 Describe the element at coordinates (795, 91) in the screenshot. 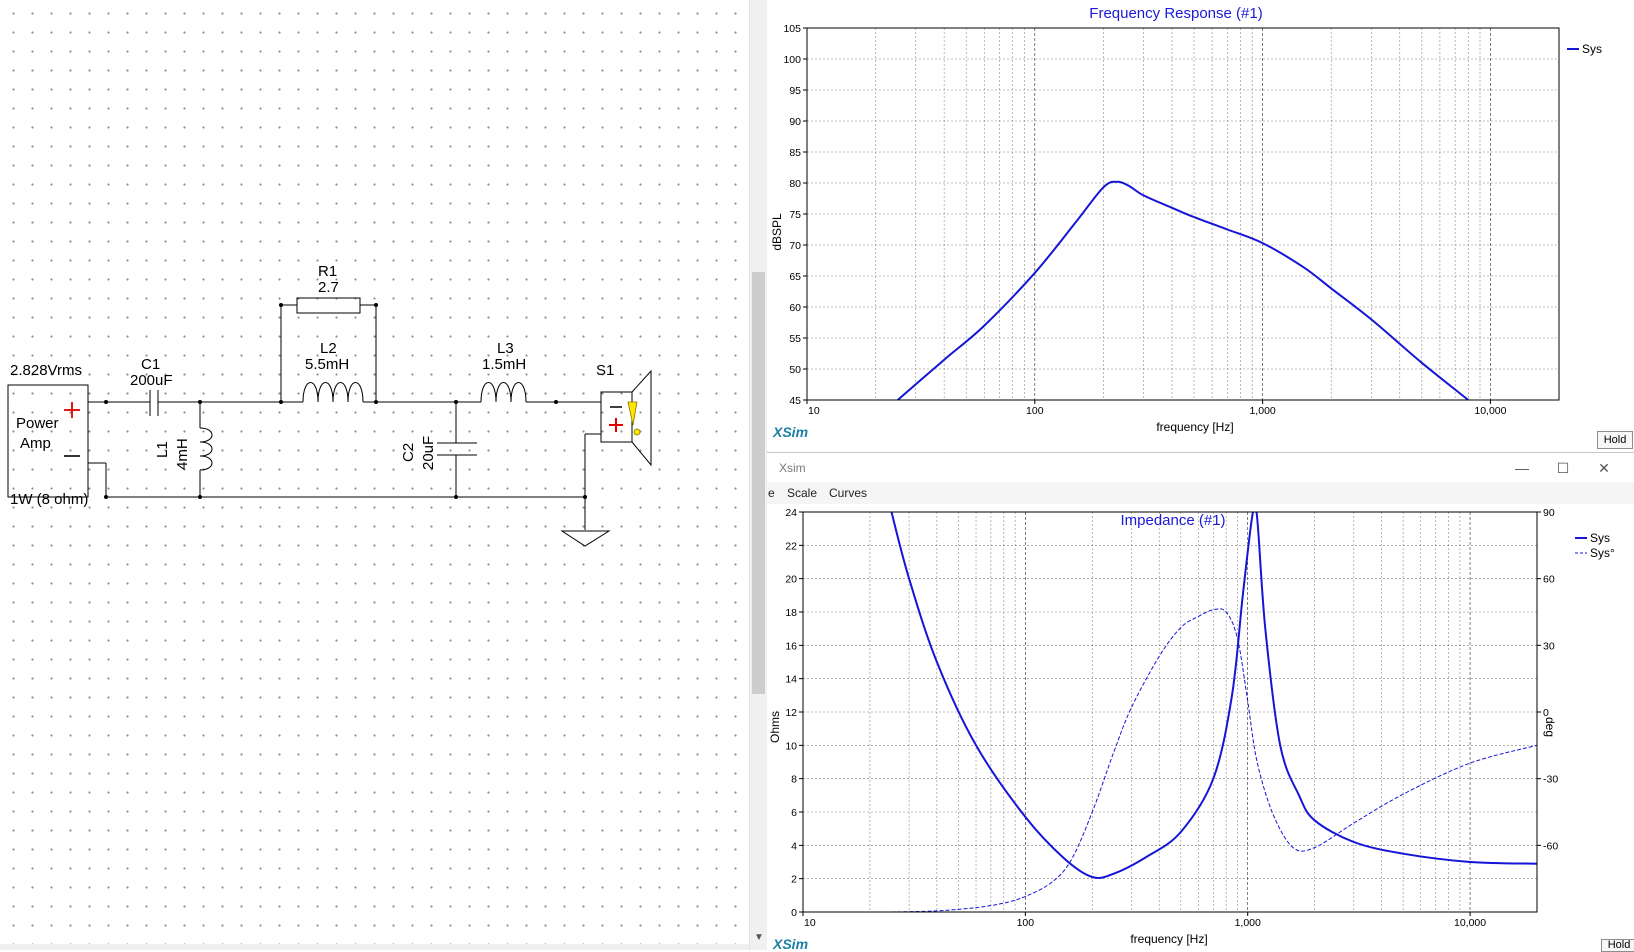

I see `y-tick-label: 95` at that location.